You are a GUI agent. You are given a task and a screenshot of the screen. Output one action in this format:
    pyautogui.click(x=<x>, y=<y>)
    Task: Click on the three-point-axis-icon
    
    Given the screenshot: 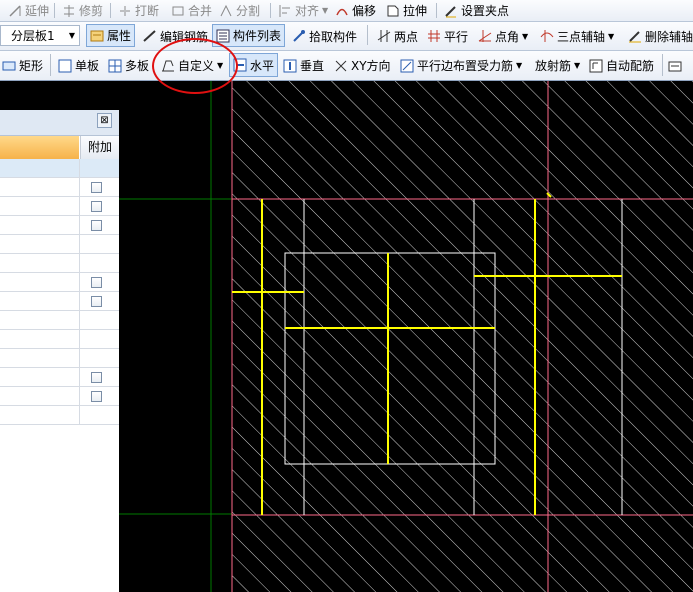 What is the action you would take?
    pyautogui.click(x=547, y=36)
    